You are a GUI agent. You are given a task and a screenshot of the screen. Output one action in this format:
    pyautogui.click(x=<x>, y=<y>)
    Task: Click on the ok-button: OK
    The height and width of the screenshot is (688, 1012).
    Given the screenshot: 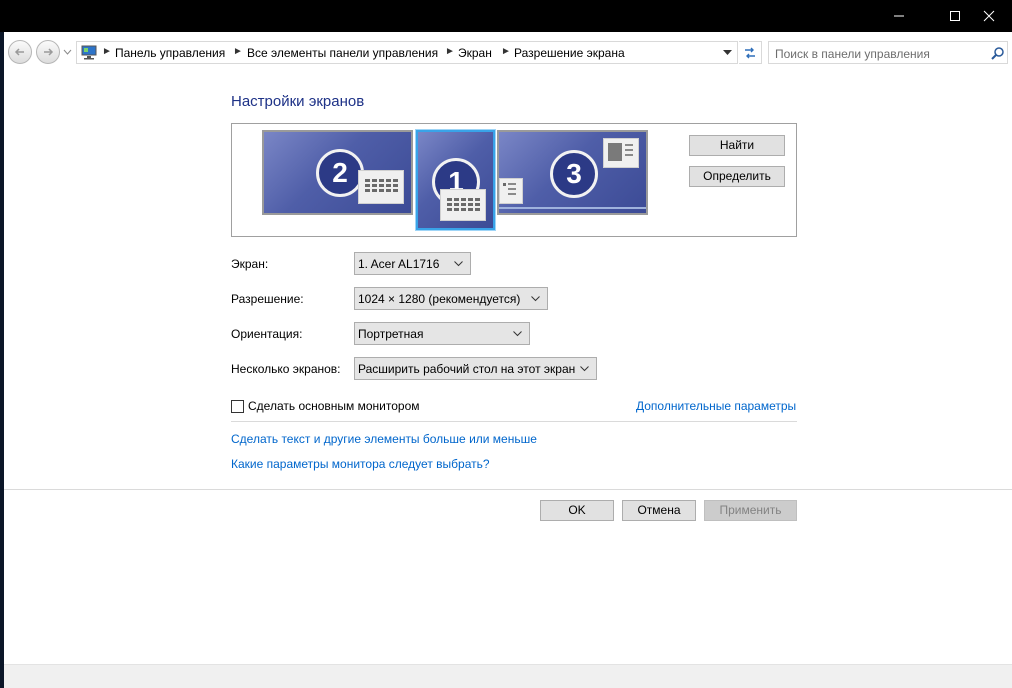 What is the action you would take?
    pyautogui.click(x=577, y=510)
    